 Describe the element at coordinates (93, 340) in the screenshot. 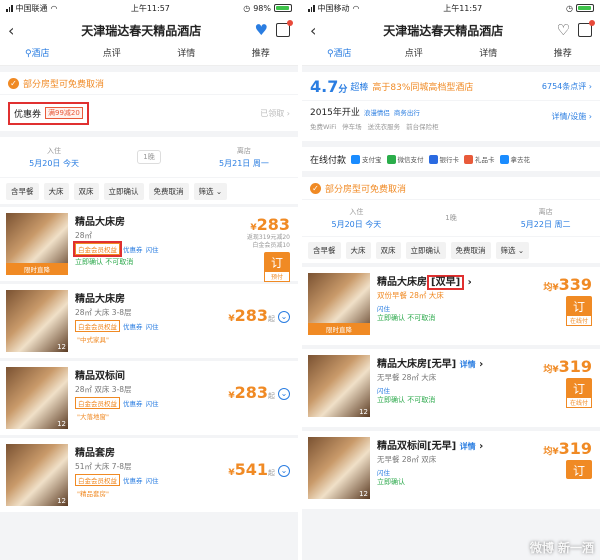

I see `room-feature: "中式家具"` at that location.